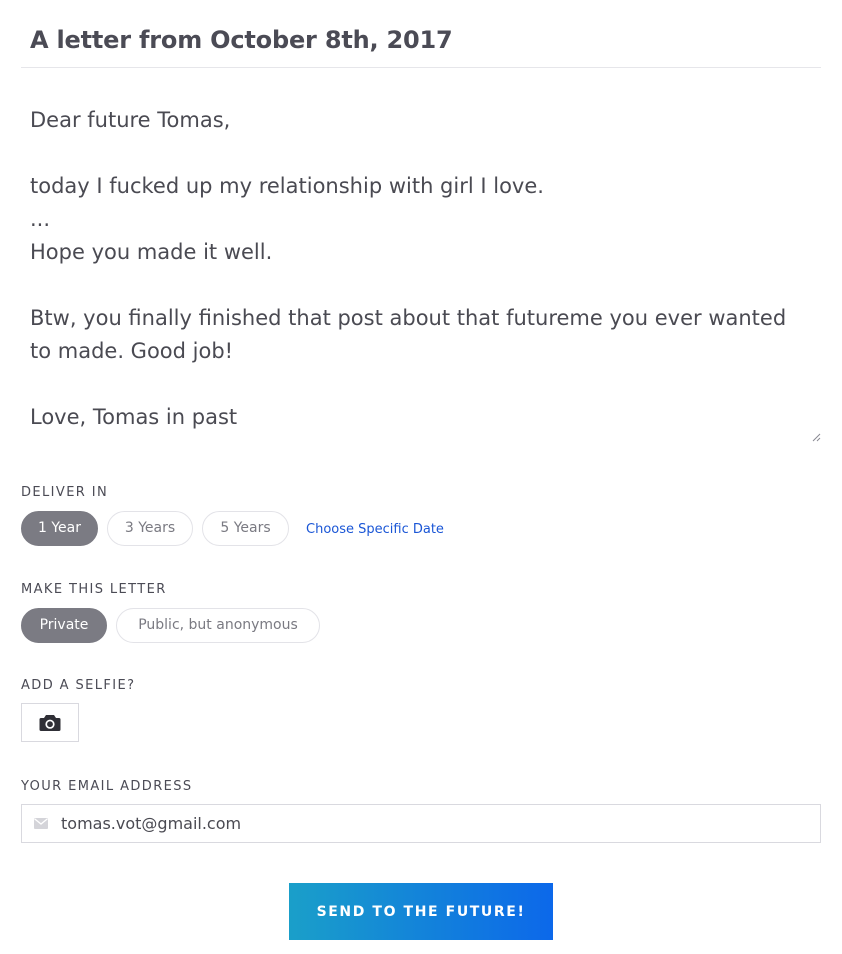  Describe the element at coordinates (241, 40) in the screenshot. I see `page-title: A letter from October 8th, 2017` at that location.